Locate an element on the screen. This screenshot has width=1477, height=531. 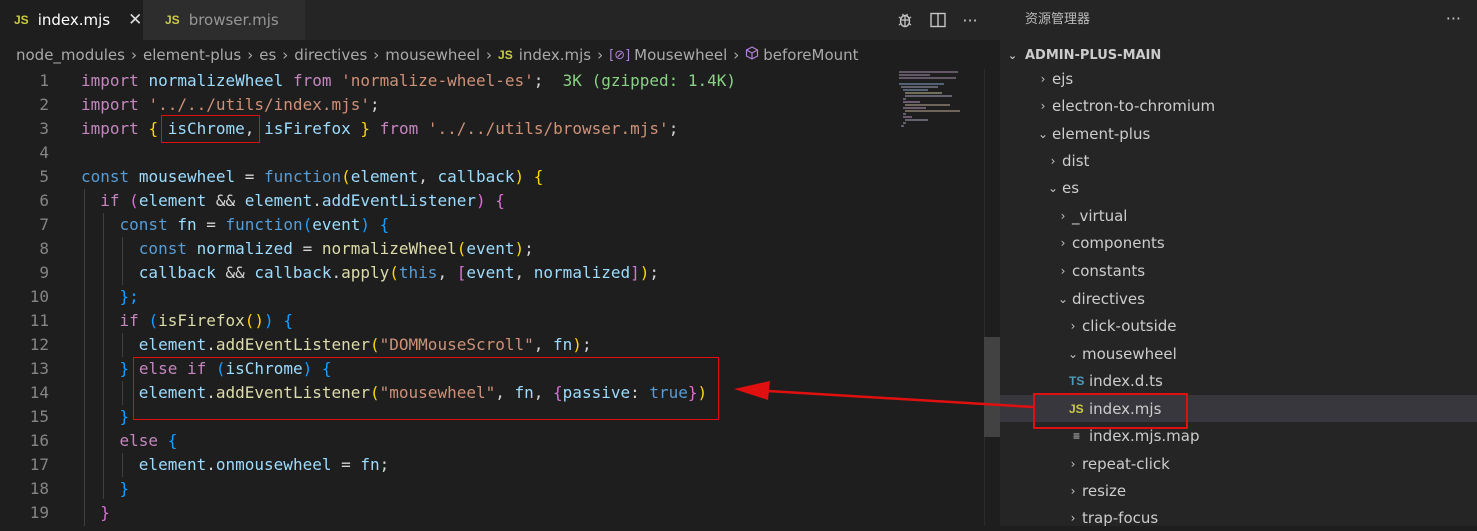
tree-folder-resize: › resize is located at coordinates (1238, 490).